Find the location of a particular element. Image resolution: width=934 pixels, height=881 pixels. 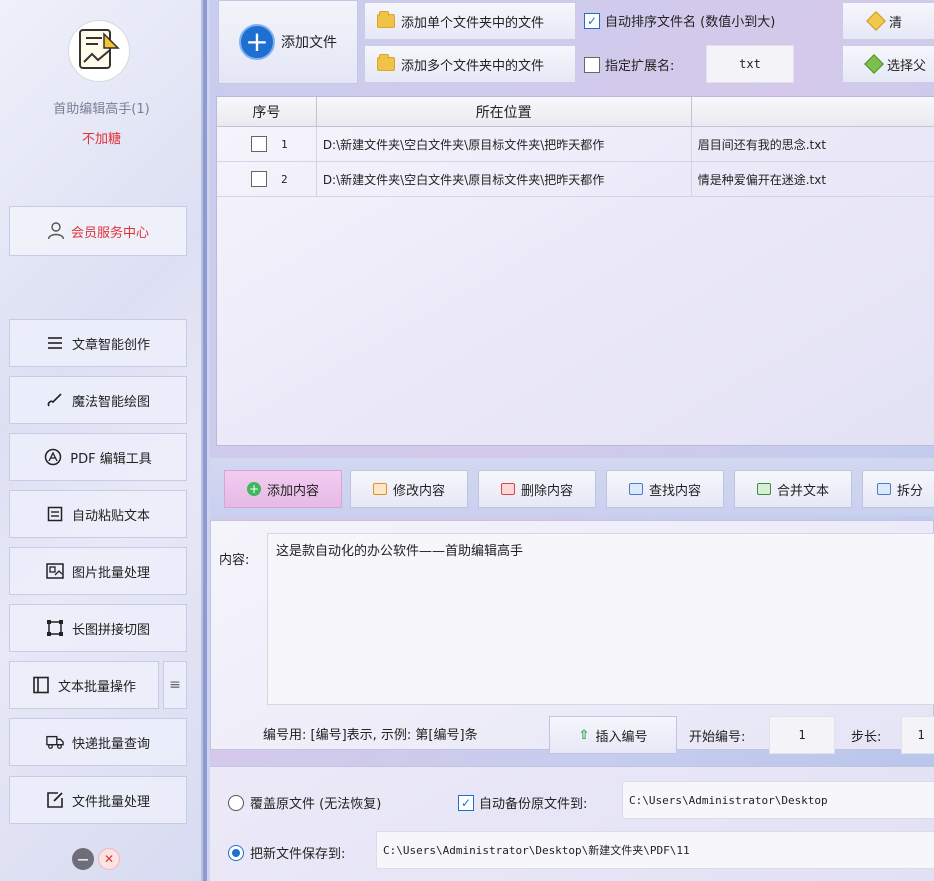

split-icon is located at coordinates (884, 489).